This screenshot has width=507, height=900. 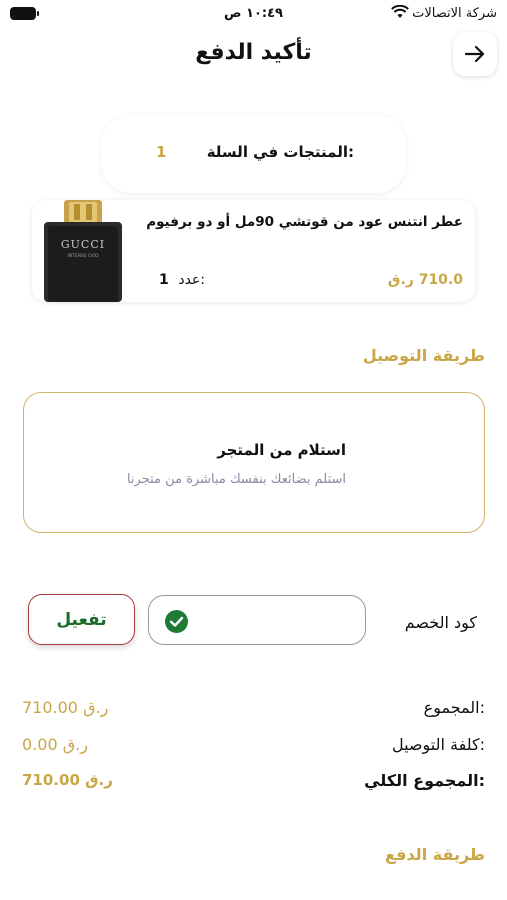 What do you see at coordinates (281, 450) in the screenshot?
I see `delivery-option-title: استلام من المتجر` at bounding box center [281, 450].